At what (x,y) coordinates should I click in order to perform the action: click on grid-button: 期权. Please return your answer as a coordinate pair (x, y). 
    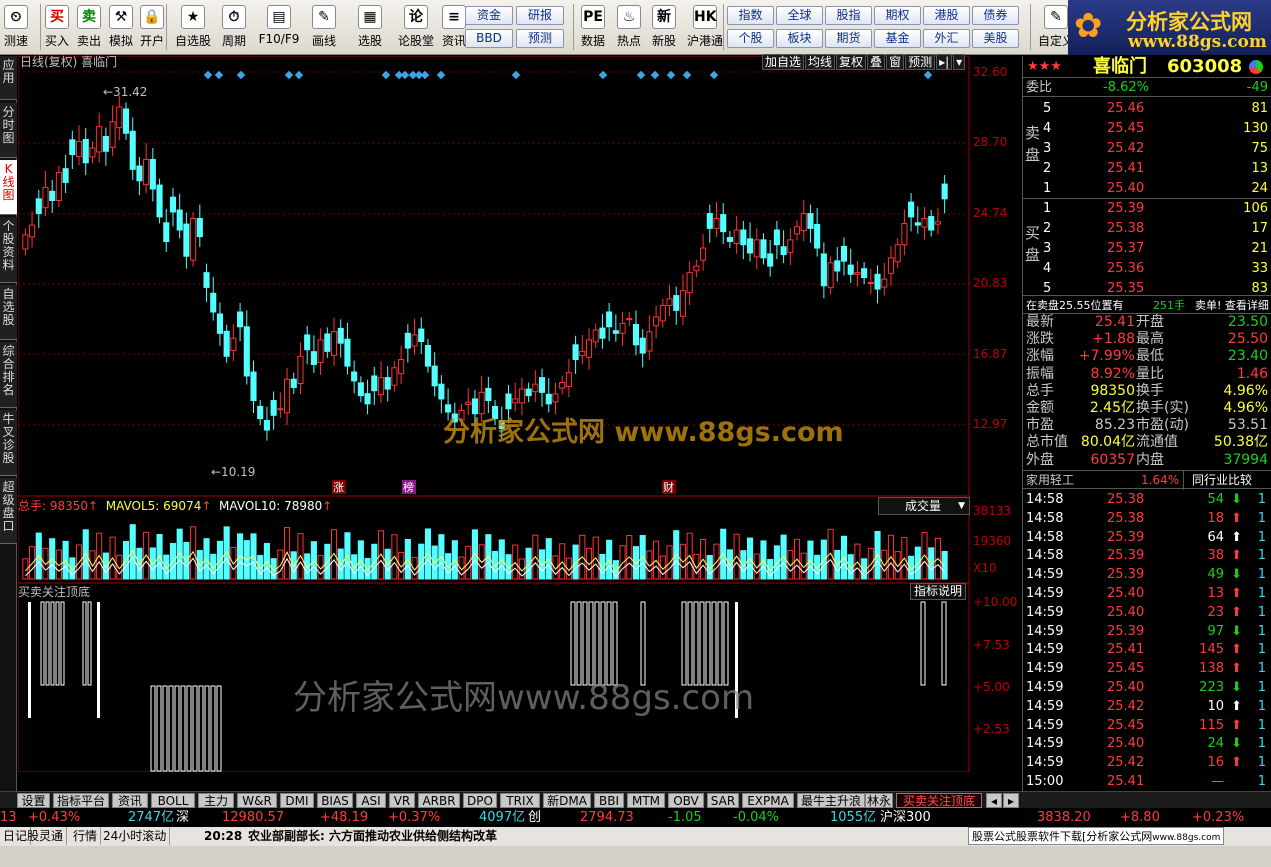
    Looking at the image, I should click on (897, 15).